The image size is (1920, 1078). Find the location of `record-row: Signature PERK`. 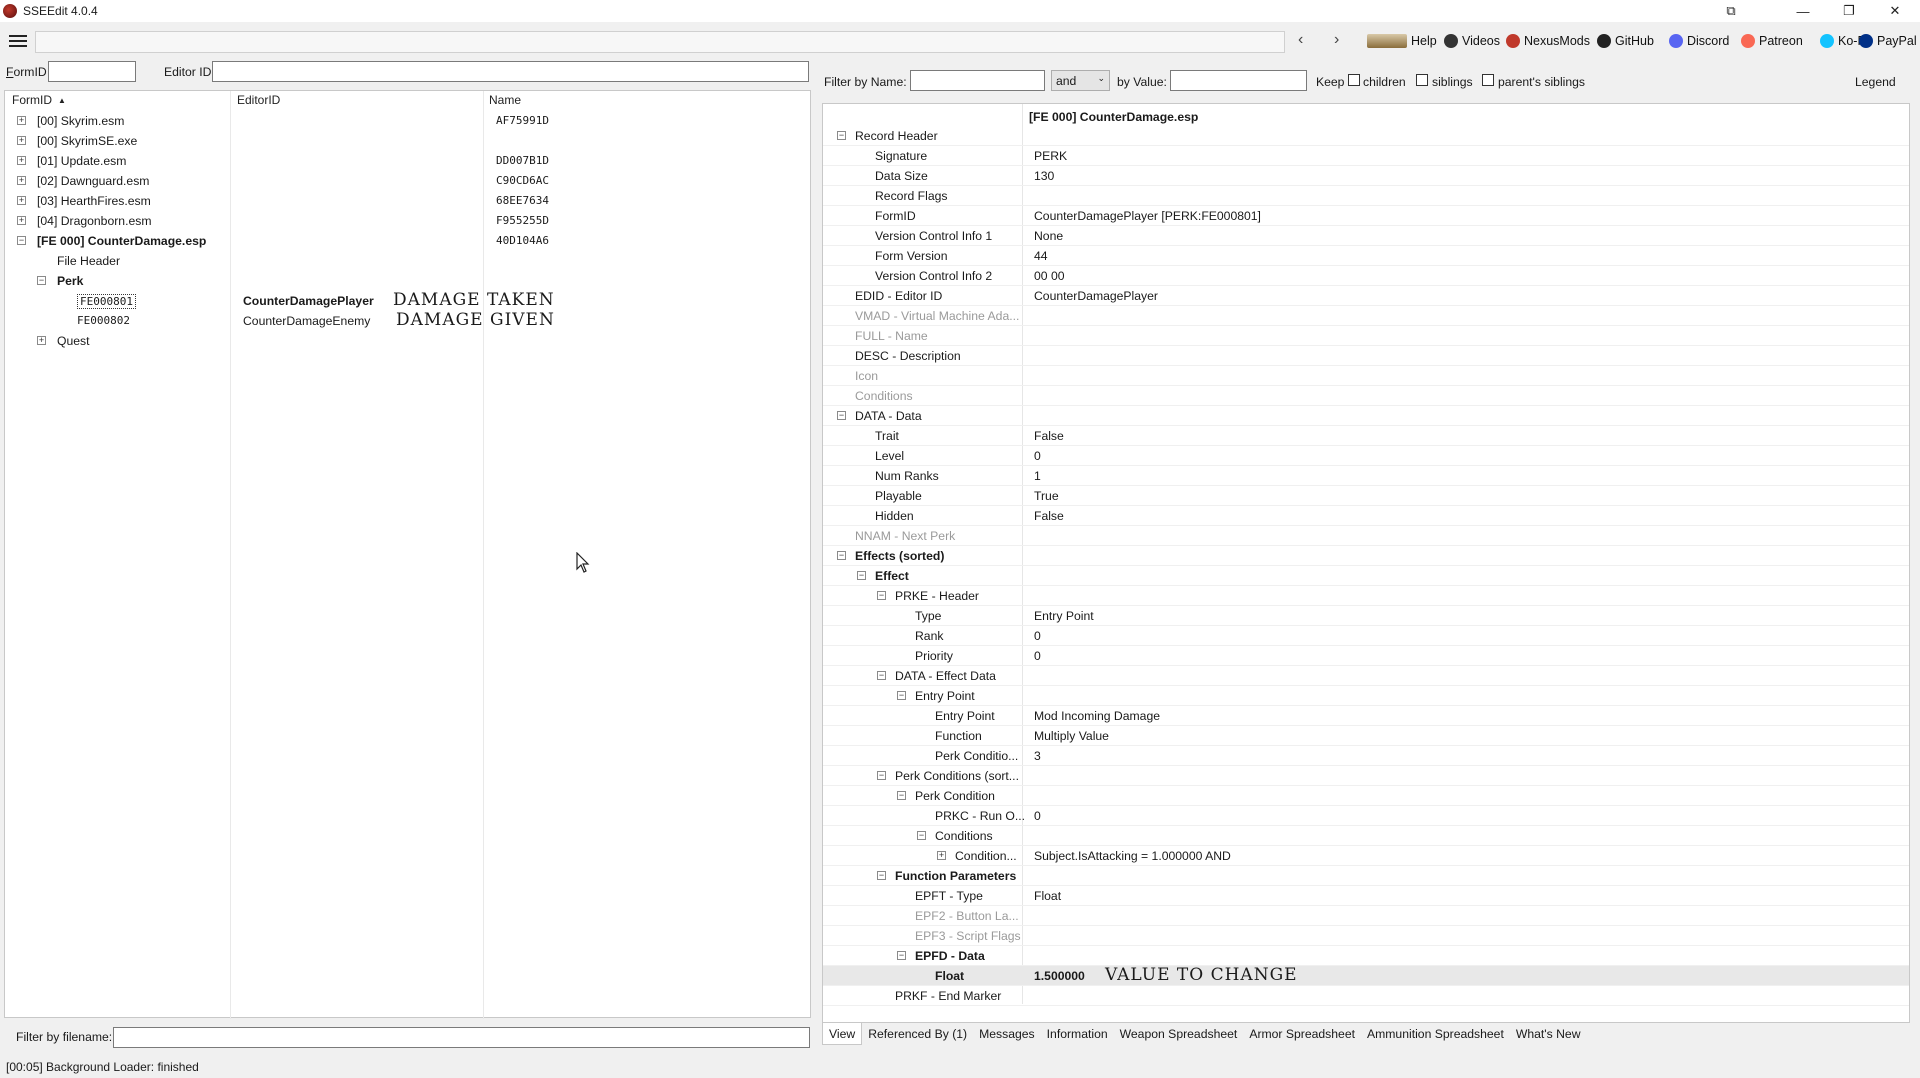

record-row: Signature PERK is located at coordinates (1366, 156).